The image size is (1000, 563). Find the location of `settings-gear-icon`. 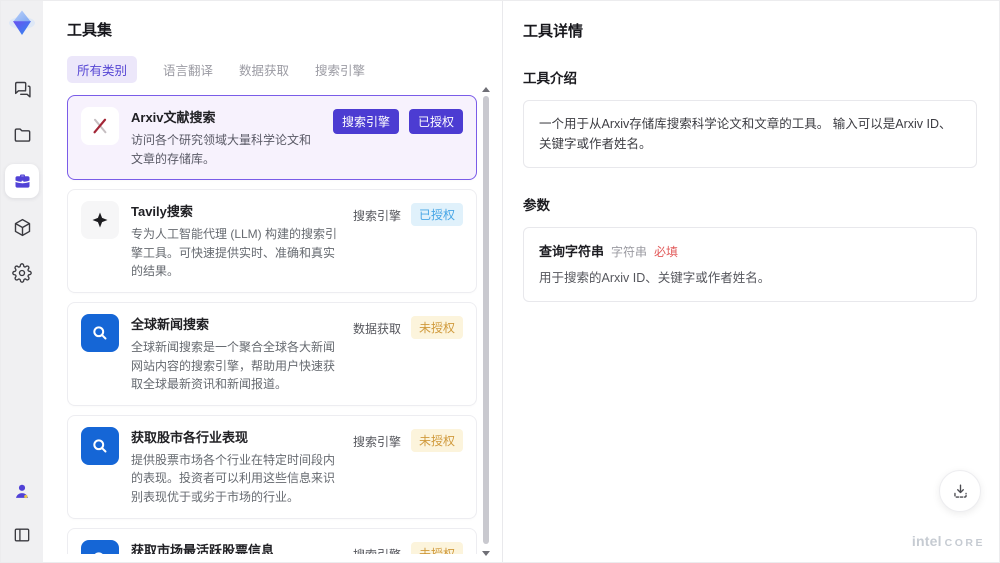

settings-gear-icon is located at coordinates (22, 273).